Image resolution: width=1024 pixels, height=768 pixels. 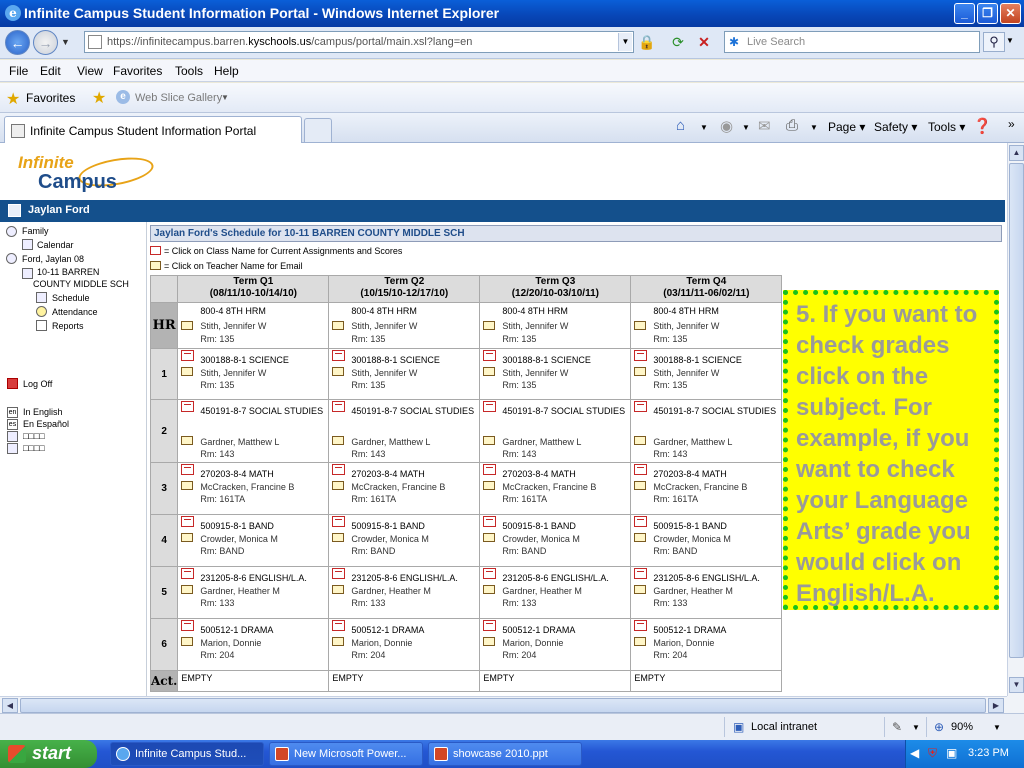 What do you see at coordinates (35, 231) in the screenshot?
I see `sidebar-item-family: Family` at bounding box center [35, 231].